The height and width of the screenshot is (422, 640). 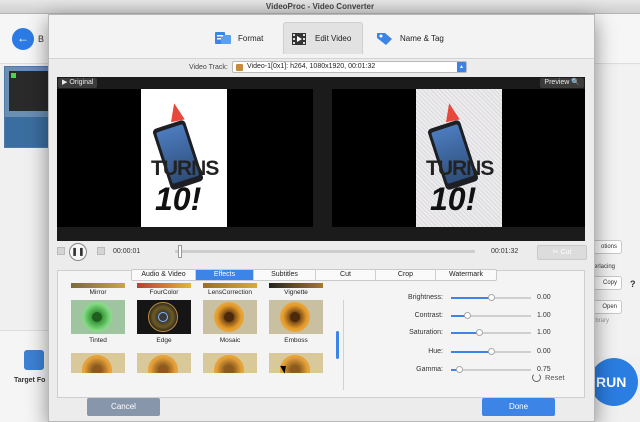 I want to click on target-format-label: Target Fo, so click(x=30, y=380).